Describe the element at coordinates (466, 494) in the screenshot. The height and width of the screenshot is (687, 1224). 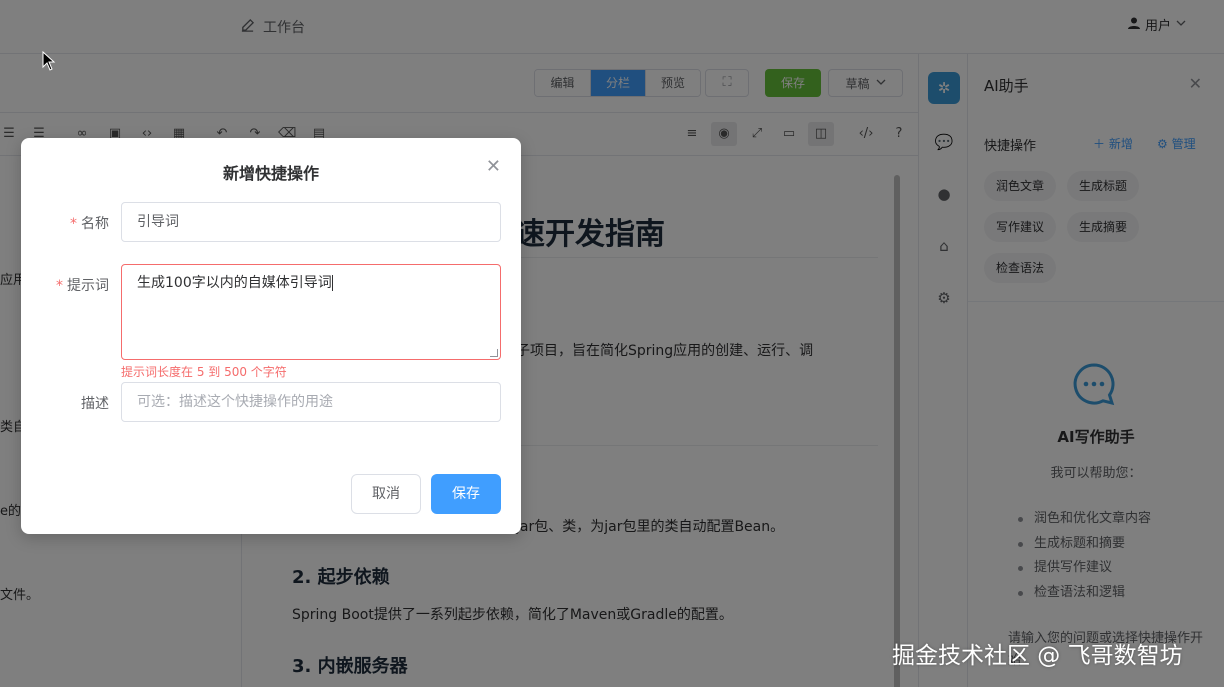
I see `save-button: 保存` at that location.